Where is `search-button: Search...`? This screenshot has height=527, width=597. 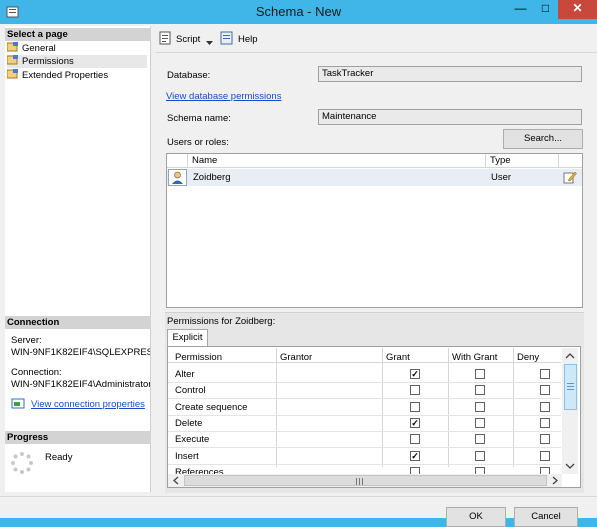 search-button: Search... is located at coordinates (543, 139).